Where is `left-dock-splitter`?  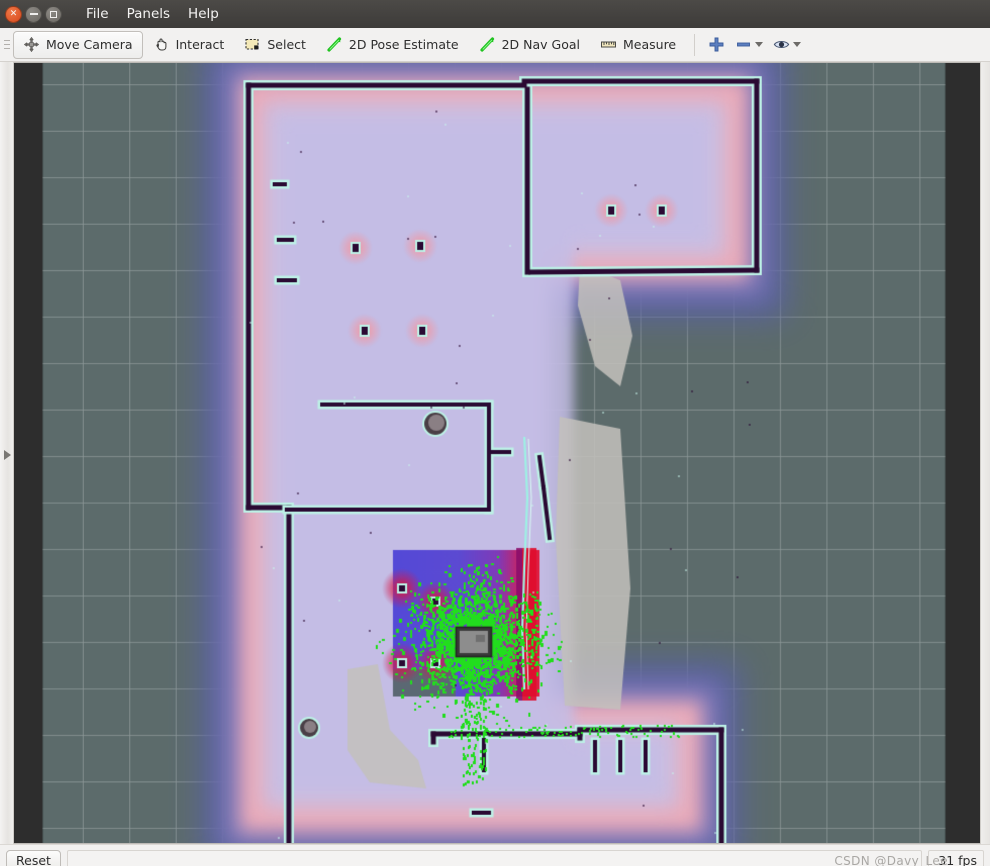 left-dock-splitter is located at coordinates (7, 453).